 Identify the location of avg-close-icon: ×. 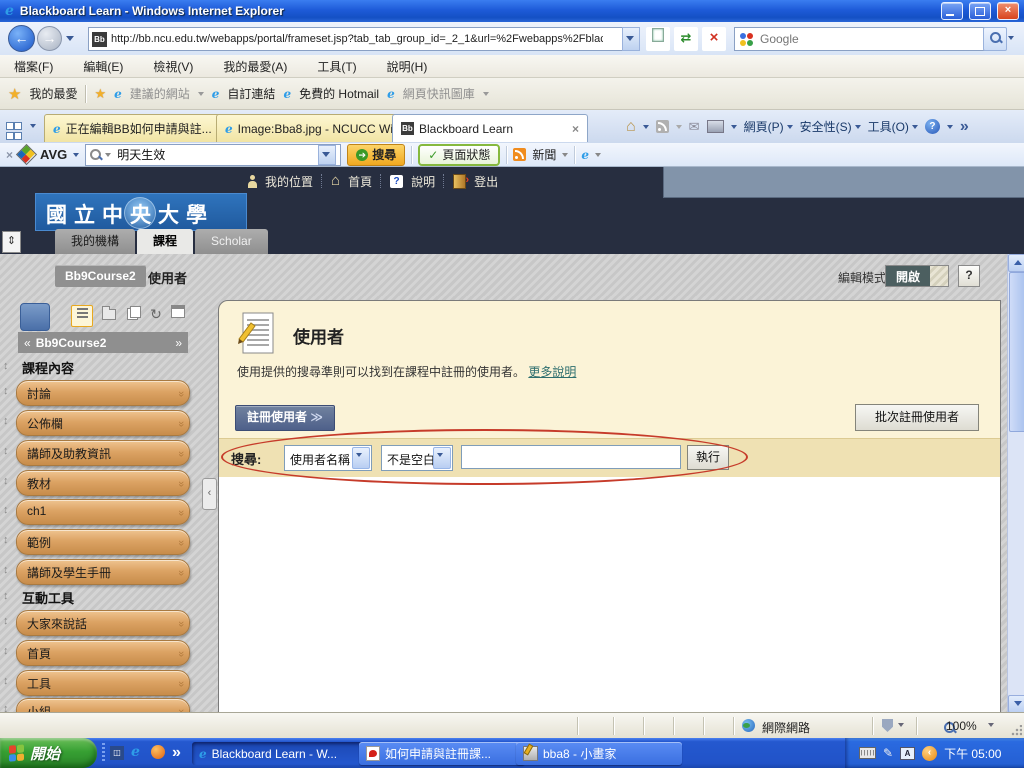
(9, 155).